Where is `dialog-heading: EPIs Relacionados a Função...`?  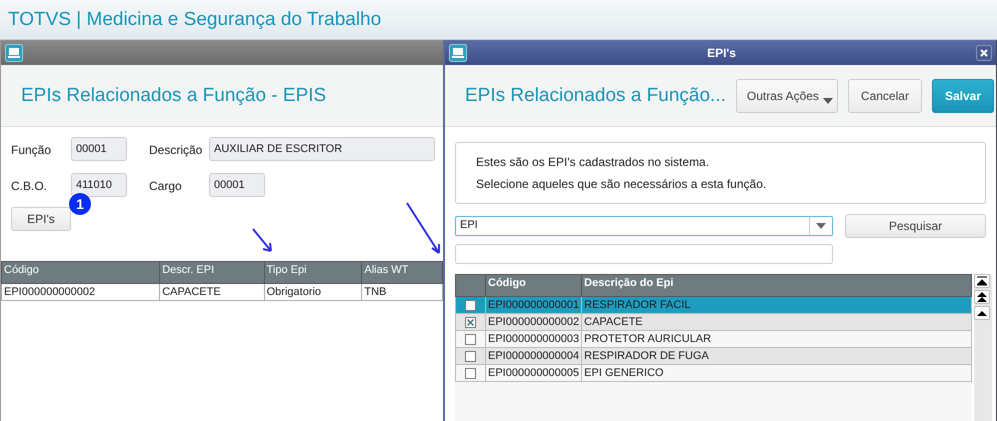
dialog-heading: EPIs Relacionados a Função... is located at coordinates (595, 95).